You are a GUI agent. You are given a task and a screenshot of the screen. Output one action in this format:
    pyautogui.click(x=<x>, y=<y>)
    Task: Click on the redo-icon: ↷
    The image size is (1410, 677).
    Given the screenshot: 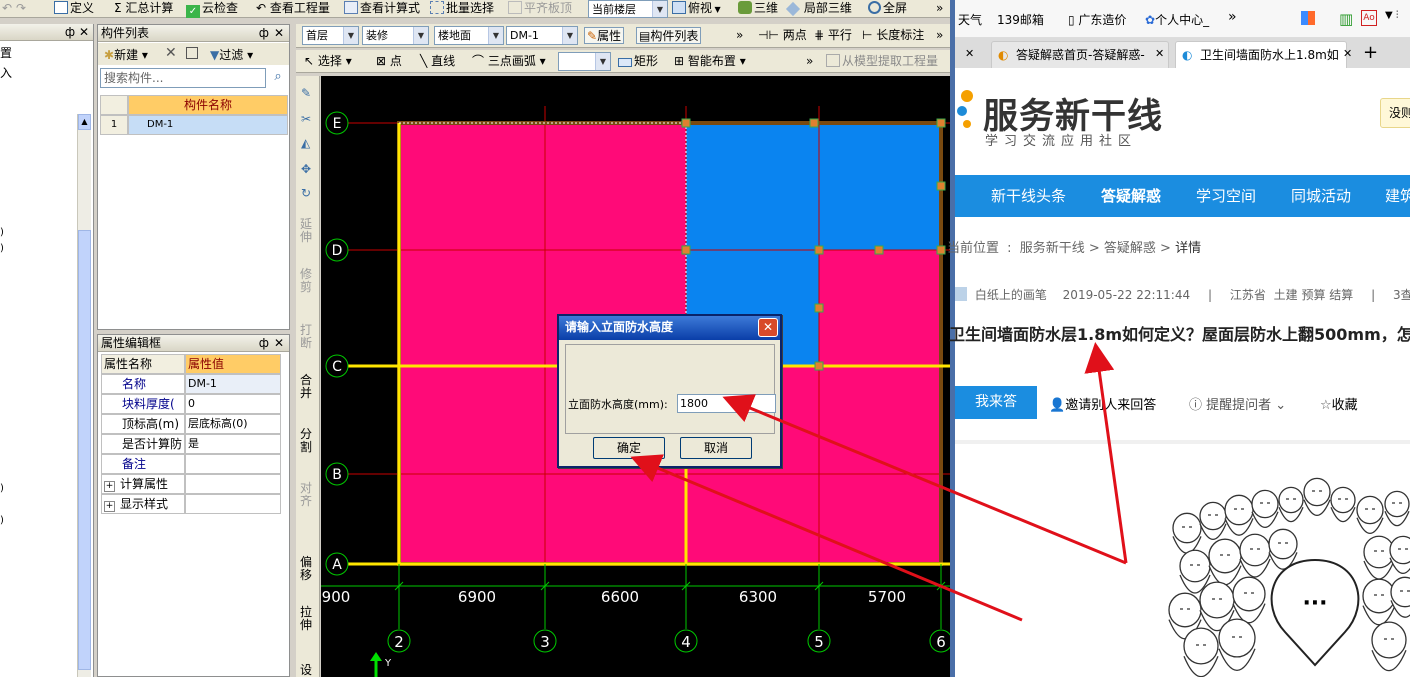 What is the action you would take?
    pyautogui.click(x=21, y=8)
    